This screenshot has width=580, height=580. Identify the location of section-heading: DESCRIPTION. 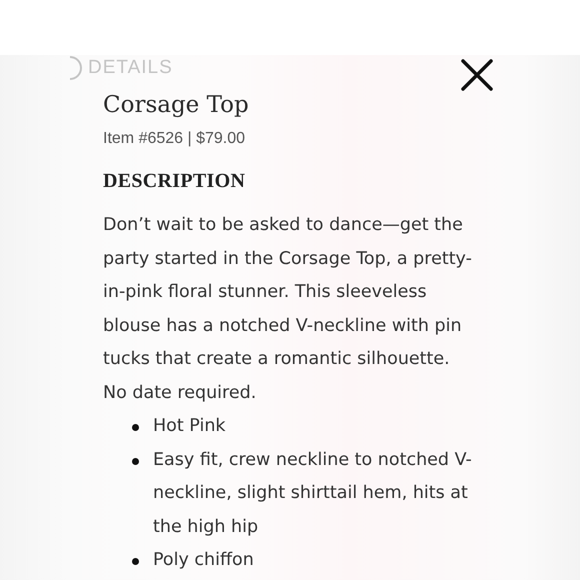
(174, 181).